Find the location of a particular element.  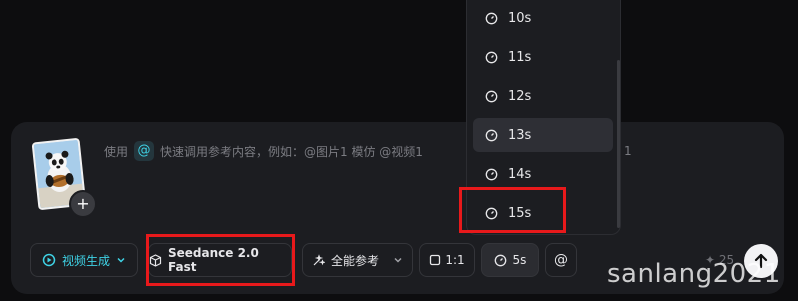

annotation-box-15s is located at coordinates (512, 210).